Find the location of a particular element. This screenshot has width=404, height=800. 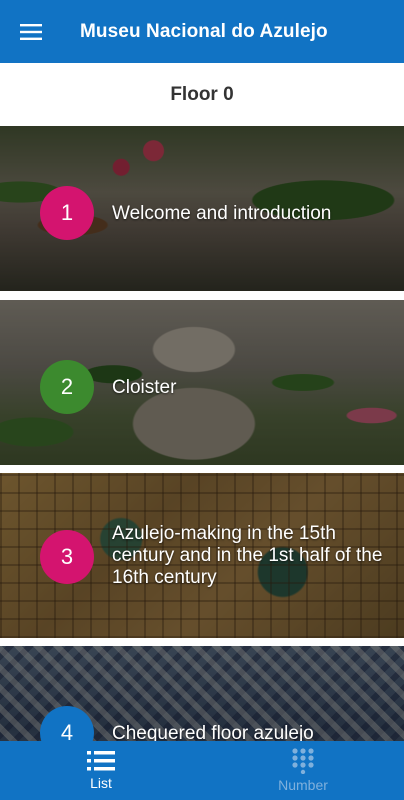

app-bar: Museu Nacional do Azulejo is located at coordinates (202, 31).